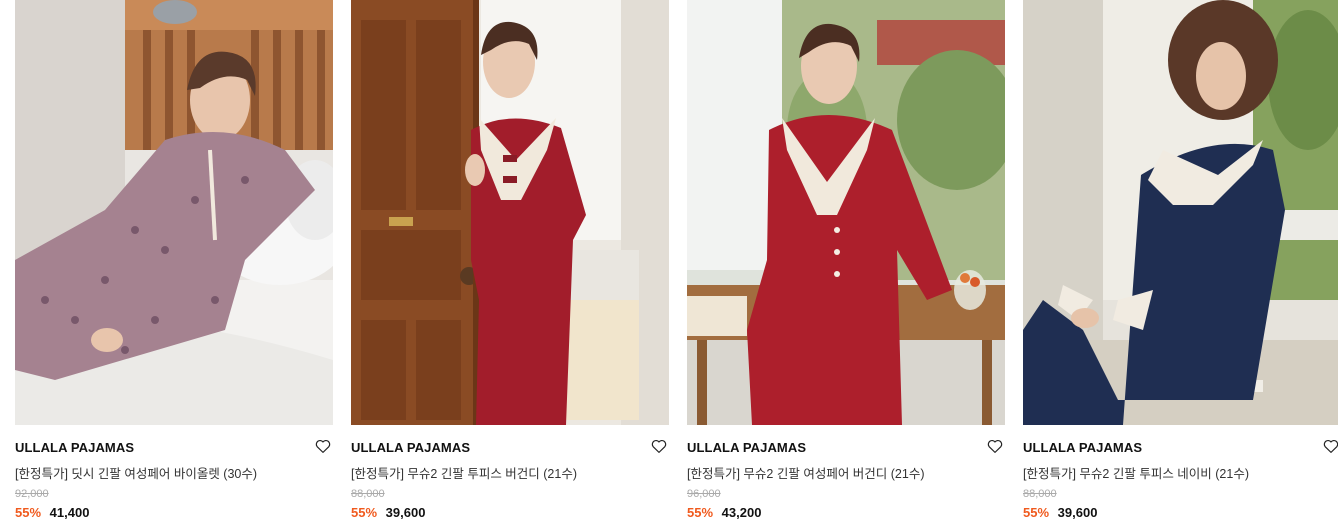  I want to click on price-line: 55% 43,200, so click(724, 512).